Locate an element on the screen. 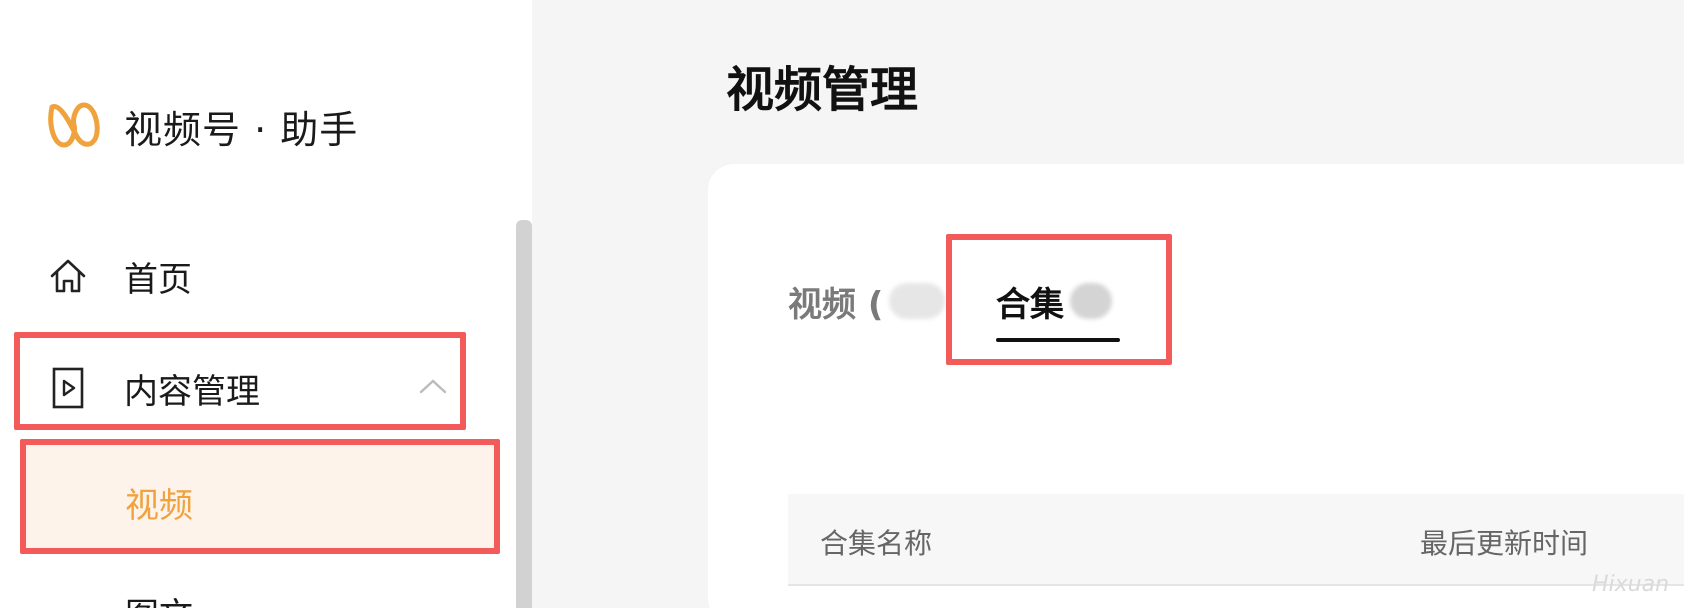 The image size is (1684, 608). sidebar-scrollbar is located at coordinates (524, 414).